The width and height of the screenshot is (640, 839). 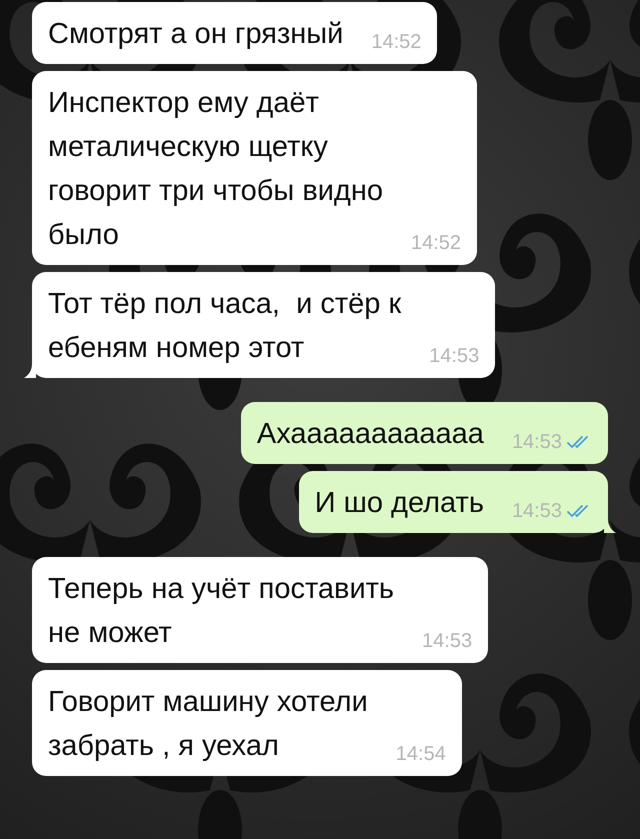 I want to click on message-text: И шо делать, so click(x=399, y=503).